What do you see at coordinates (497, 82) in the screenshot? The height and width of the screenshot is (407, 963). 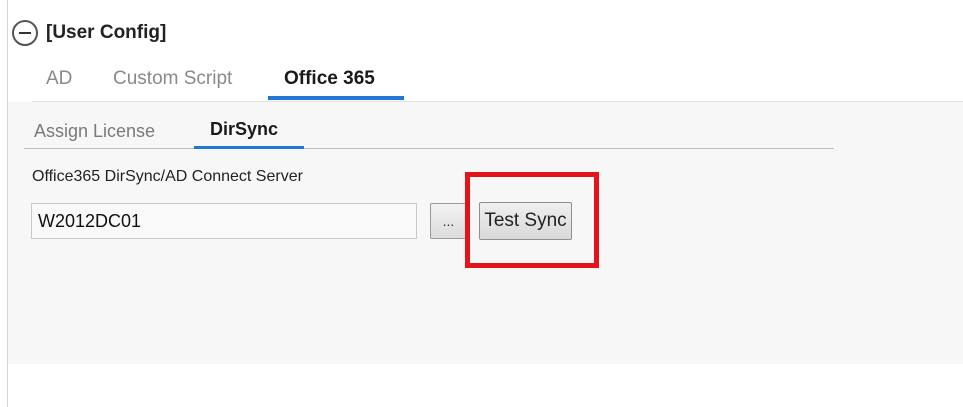 I see `main-tab-bar: AD Custom Script Office 365` at bounding box center [497, 82].